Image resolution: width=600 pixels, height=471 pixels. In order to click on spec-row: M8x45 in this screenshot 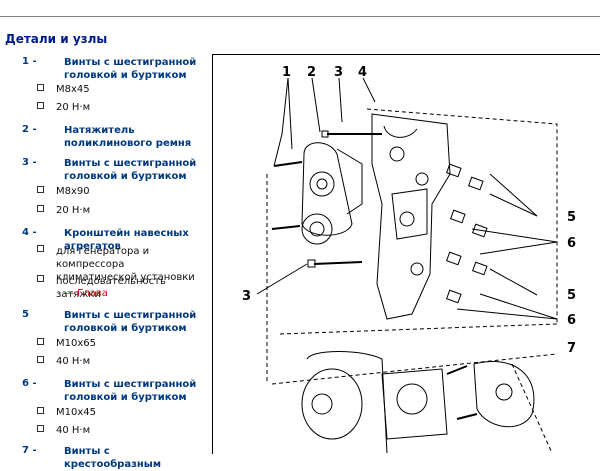, I will do `click(63, 89)`.